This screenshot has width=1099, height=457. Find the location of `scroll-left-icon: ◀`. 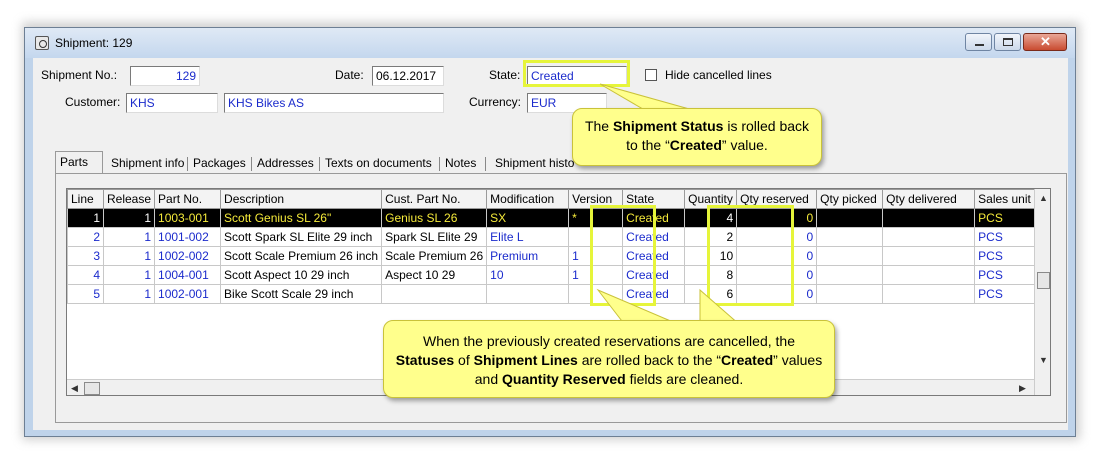

scroll-left-icon: ◀ is located at coordinates (74, 388).